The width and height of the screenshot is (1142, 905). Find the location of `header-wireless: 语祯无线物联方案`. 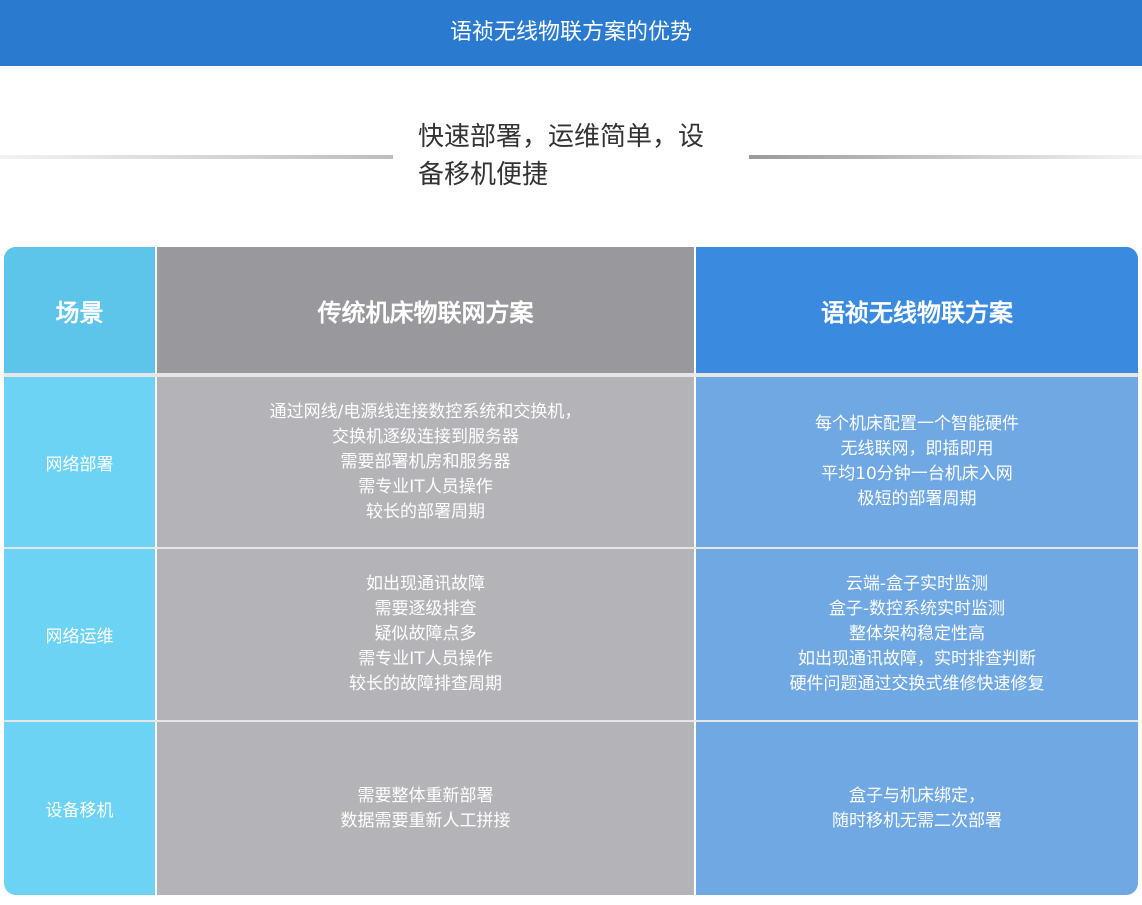

header-wireless: 语祯无线物联方案 is located at coordinates (917, 310).